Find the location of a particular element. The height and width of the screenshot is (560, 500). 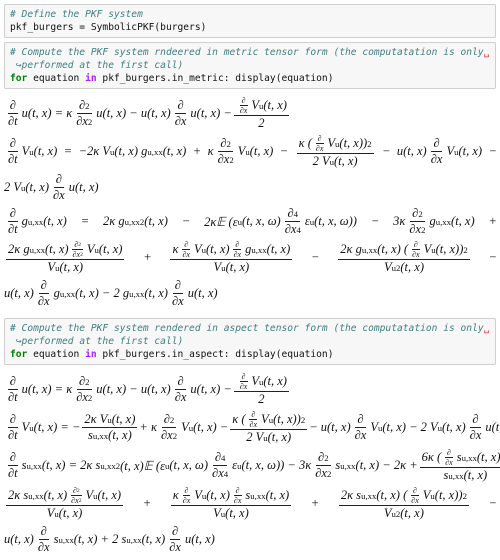

equation-term: 2 Vu (t, x) ∂ ∂x u(t, x) is located at coordinates (51, 187).